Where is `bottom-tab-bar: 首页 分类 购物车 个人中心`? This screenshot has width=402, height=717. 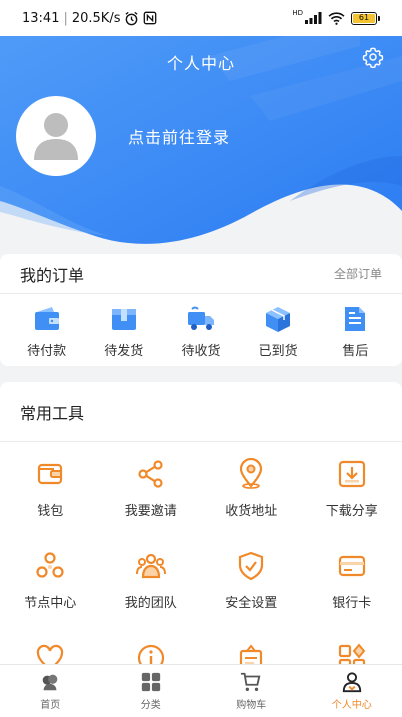 bottom-tab-bar: 首页 分类 购物车 个人中心 is located at coordinates (201, 690).